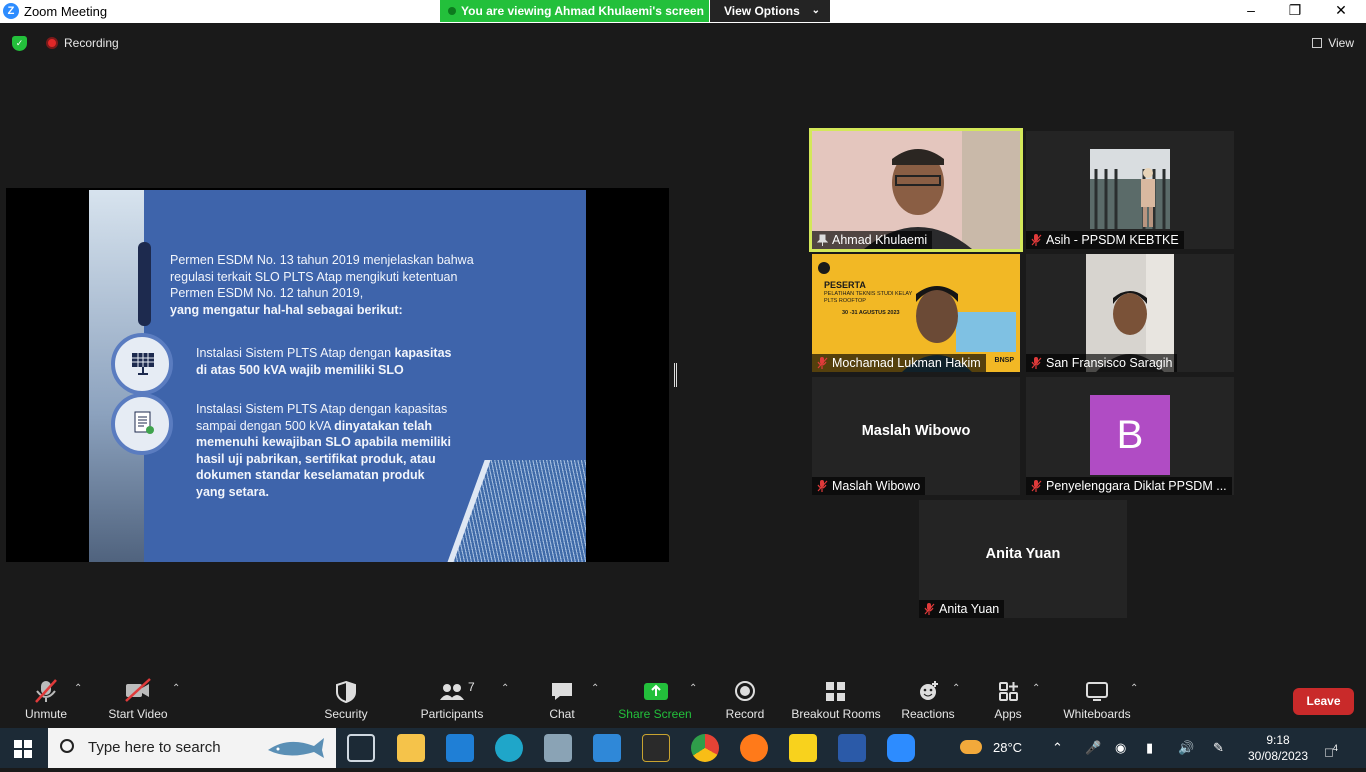  What do you see at coordinates (1341, 11) in the screenshot?
I see `close-button: ✕` at bounding box center [1341, 11].